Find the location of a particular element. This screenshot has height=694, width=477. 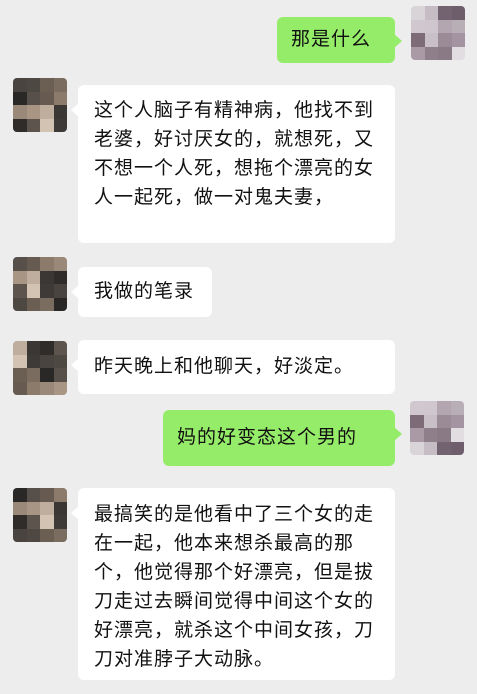

message-bubble-sent: 妈的好变态这个男的 is located at coordinates (282, 438).